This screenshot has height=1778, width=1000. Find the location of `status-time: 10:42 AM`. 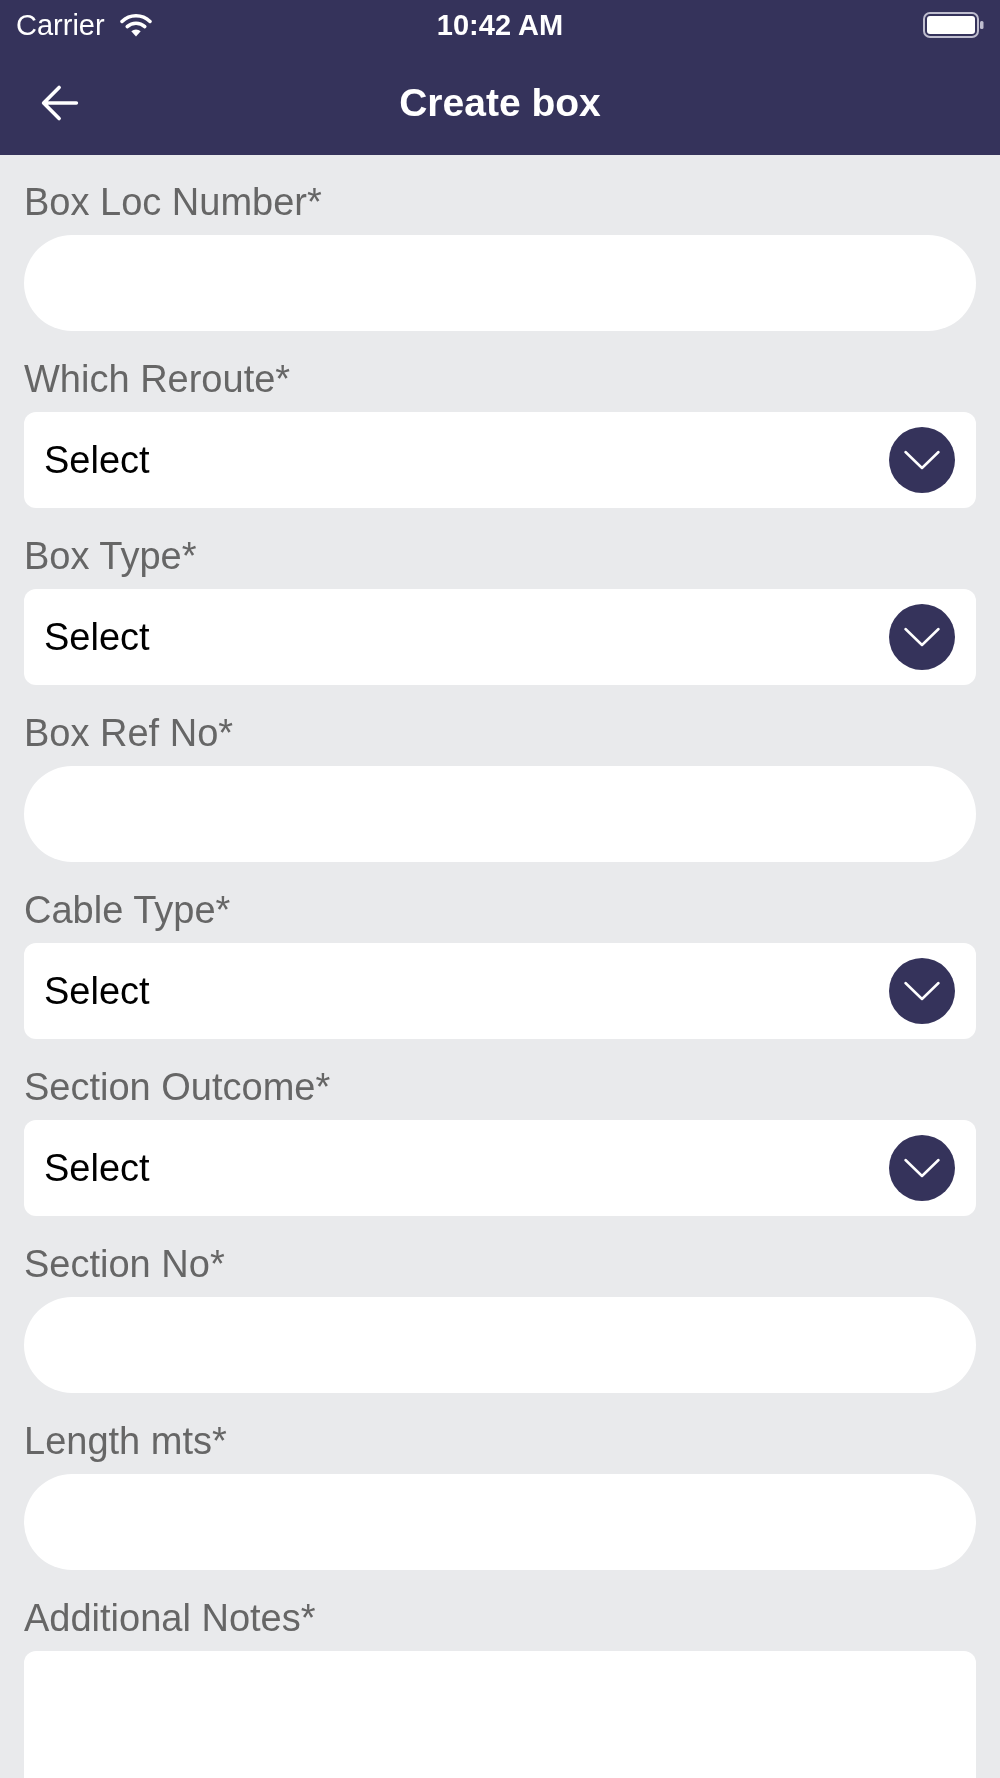

status-time: 10:42 AM is located at coordinates (500, 25).